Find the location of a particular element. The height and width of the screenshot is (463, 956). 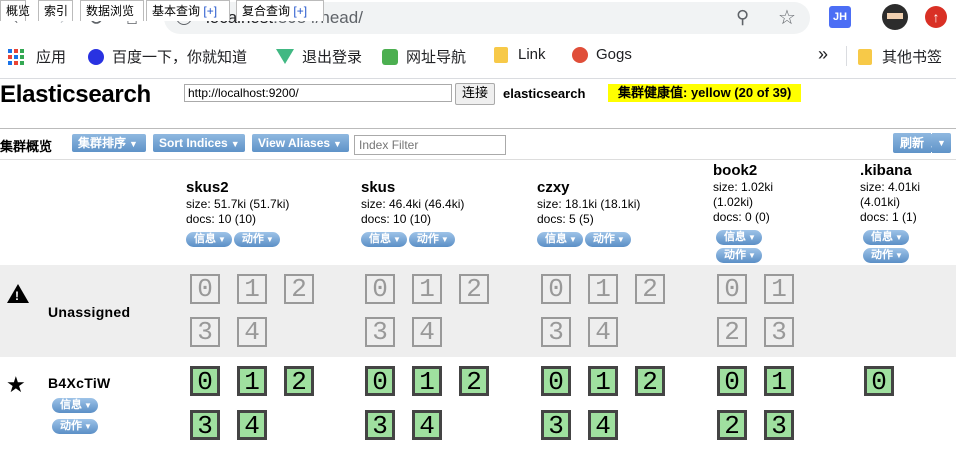

vue-icon is located at coordinates (285, 56).